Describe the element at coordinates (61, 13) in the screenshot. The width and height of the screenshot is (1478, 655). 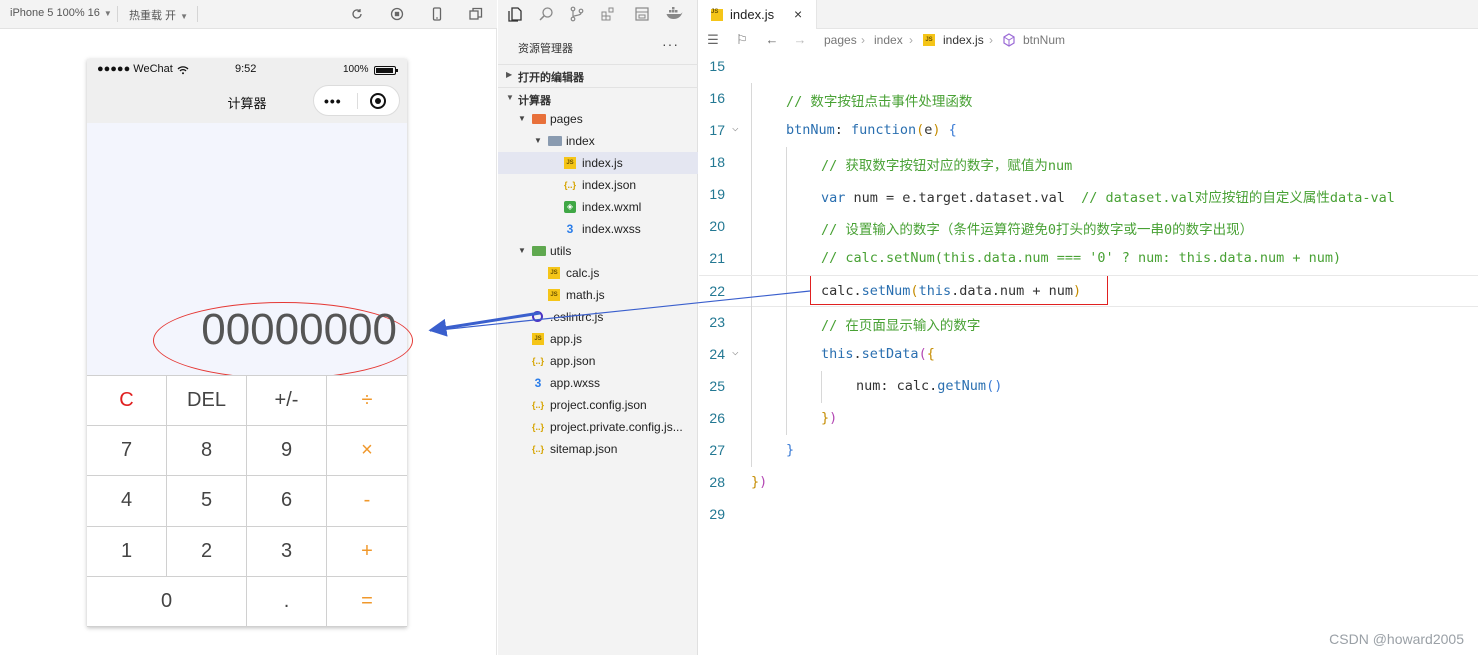
I see `device-selector: iPhone 5 100% 16 ▼` at that location.